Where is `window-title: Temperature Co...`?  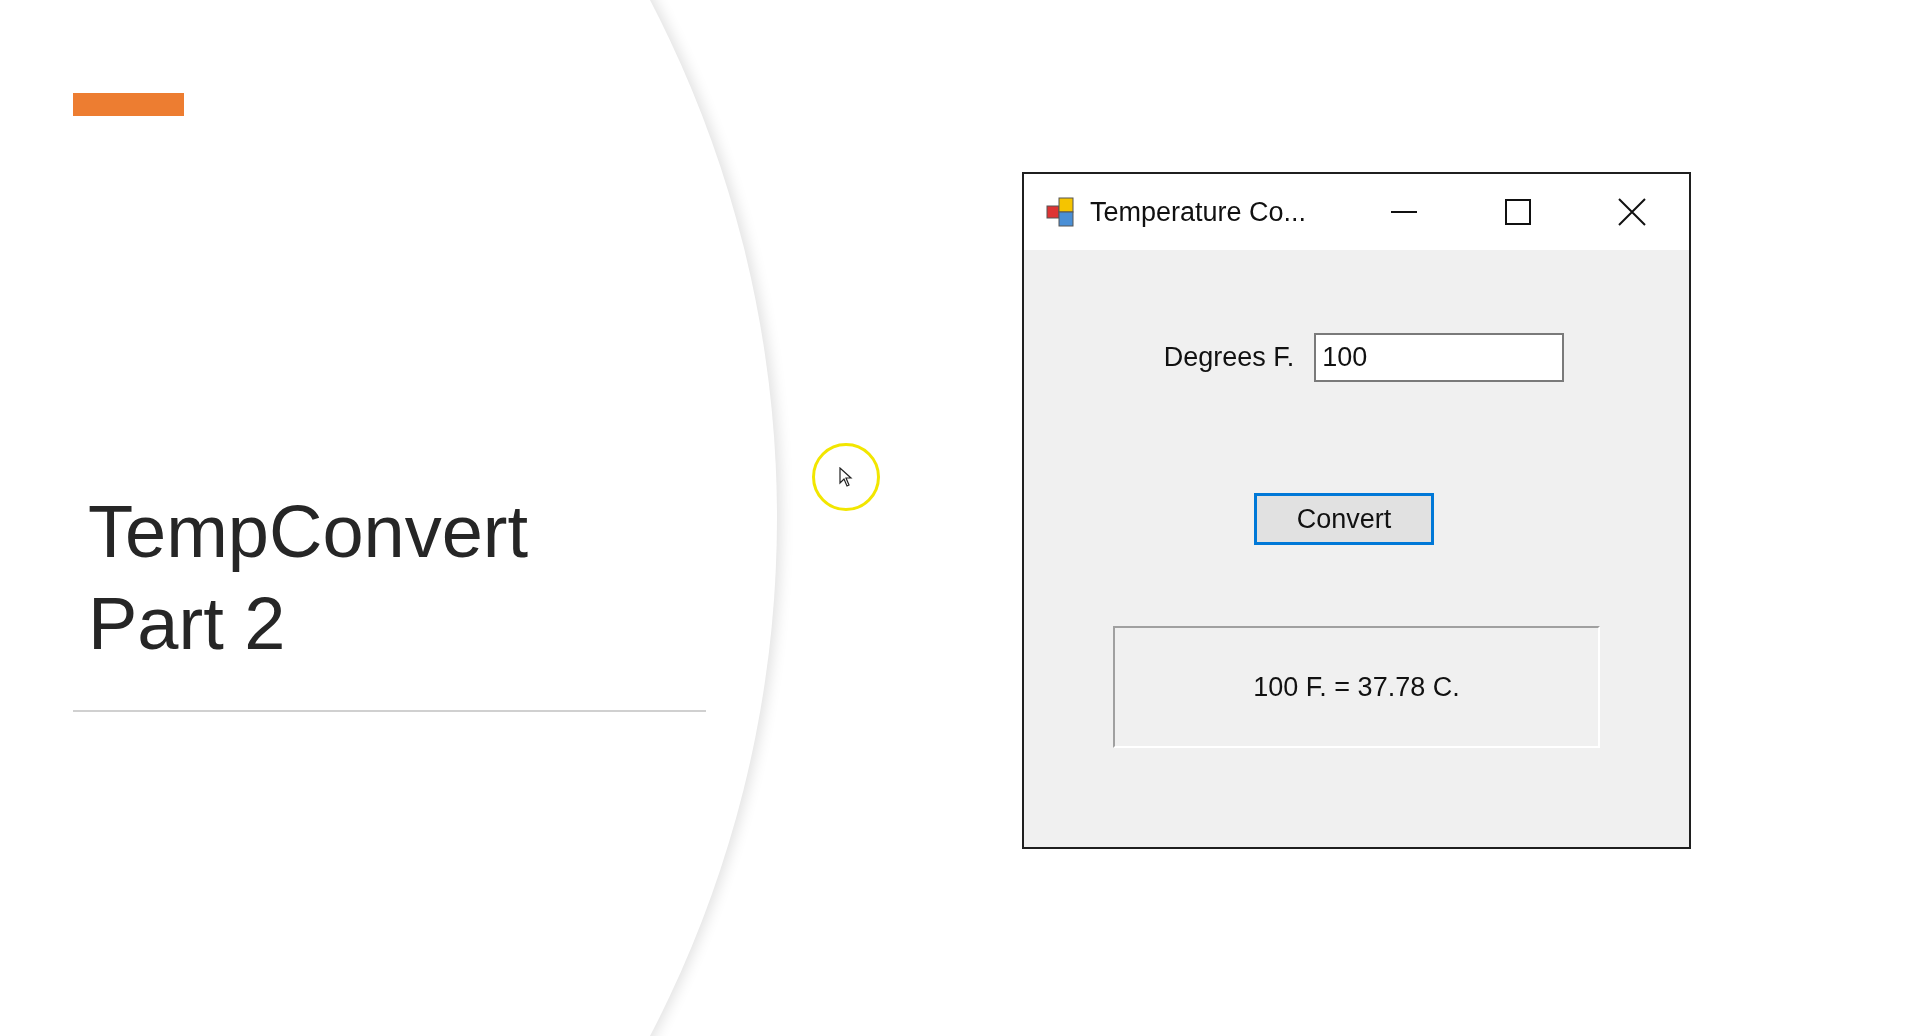 window-title: Temperature Co... is located at coordinates (1199, 212).